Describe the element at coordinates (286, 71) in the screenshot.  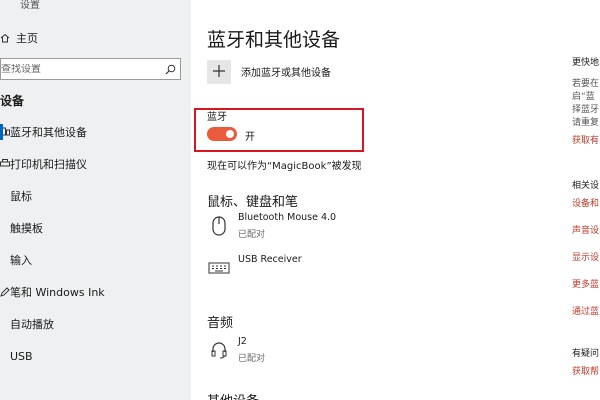
I see `add-device-label: 添加蓝牙或其他设备` at that location.